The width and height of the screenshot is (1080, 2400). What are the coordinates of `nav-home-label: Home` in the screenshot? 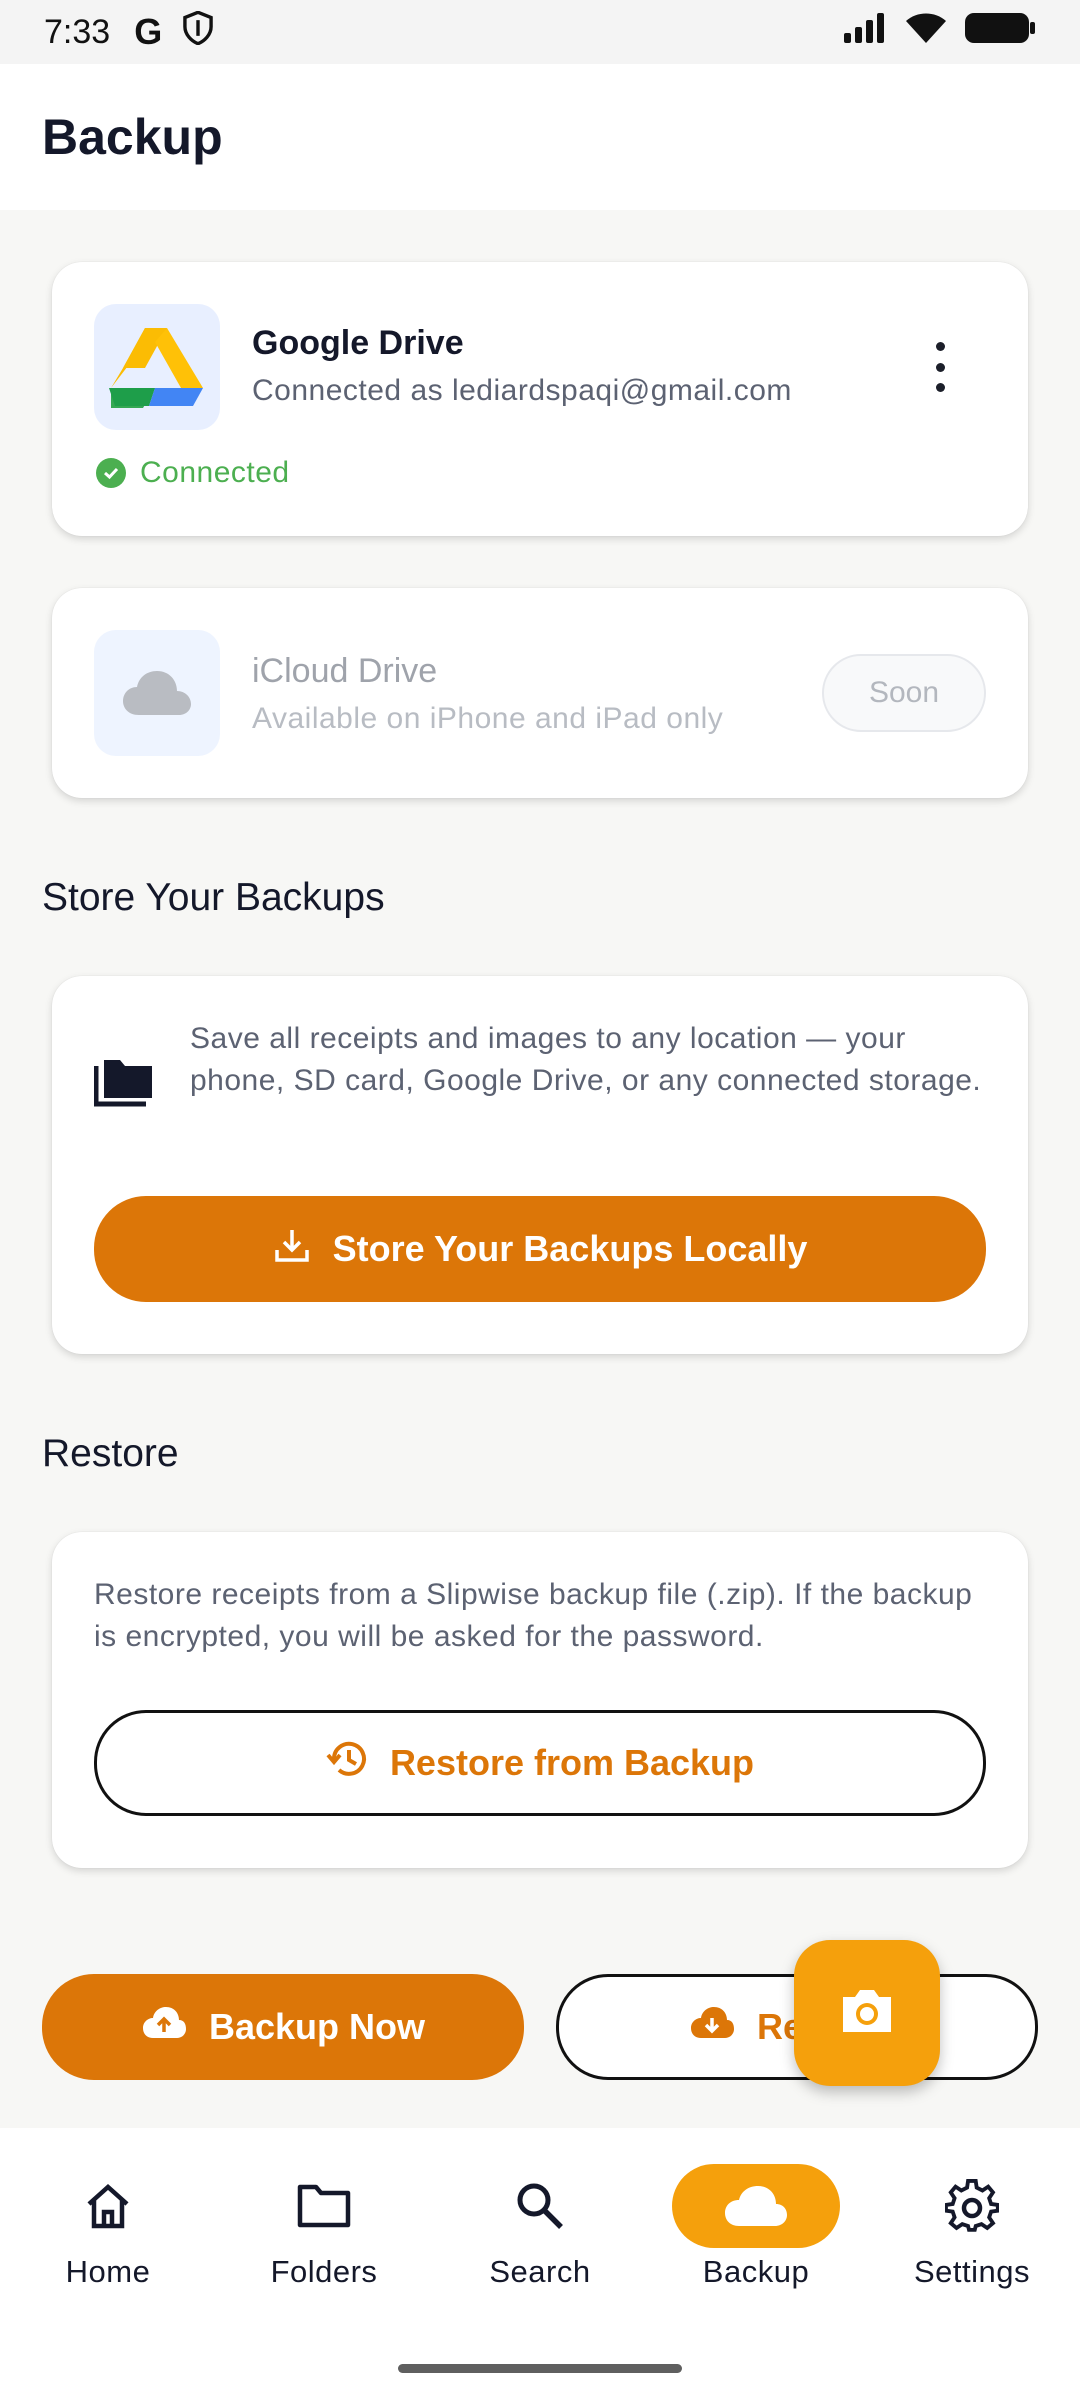 It's located at (108, 2271).